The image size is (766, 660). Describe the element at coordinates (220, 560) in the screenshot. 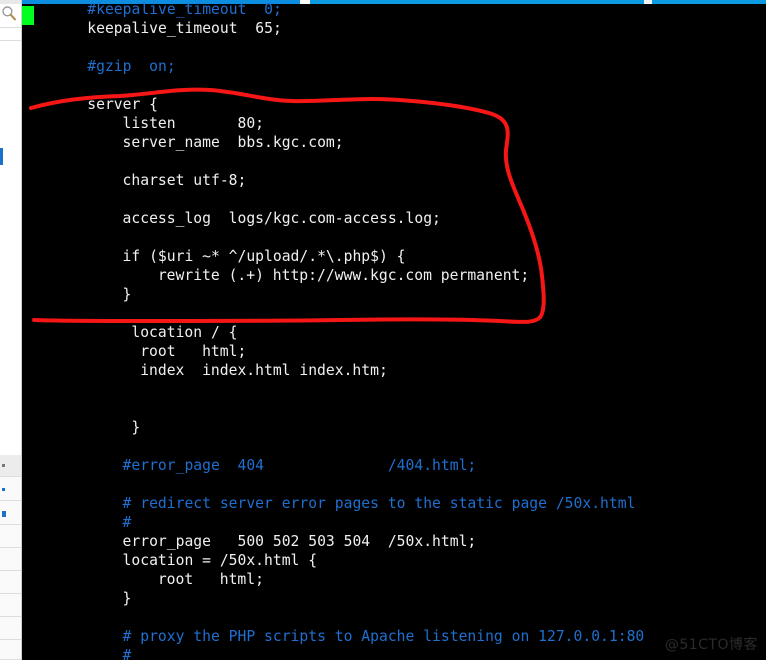

I see `code-text: location = /50x.html {` at that location.